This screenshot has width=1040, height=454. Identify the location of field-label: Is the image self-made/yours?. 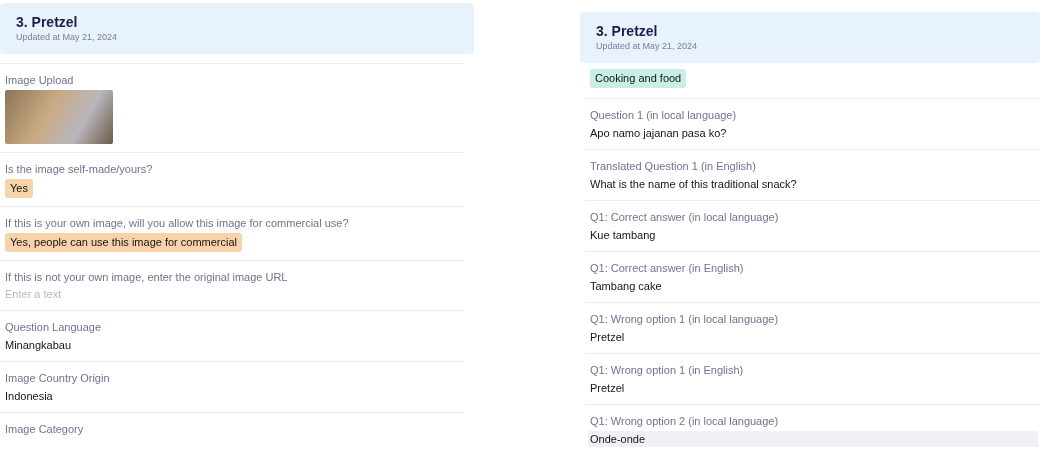
(79, 169).